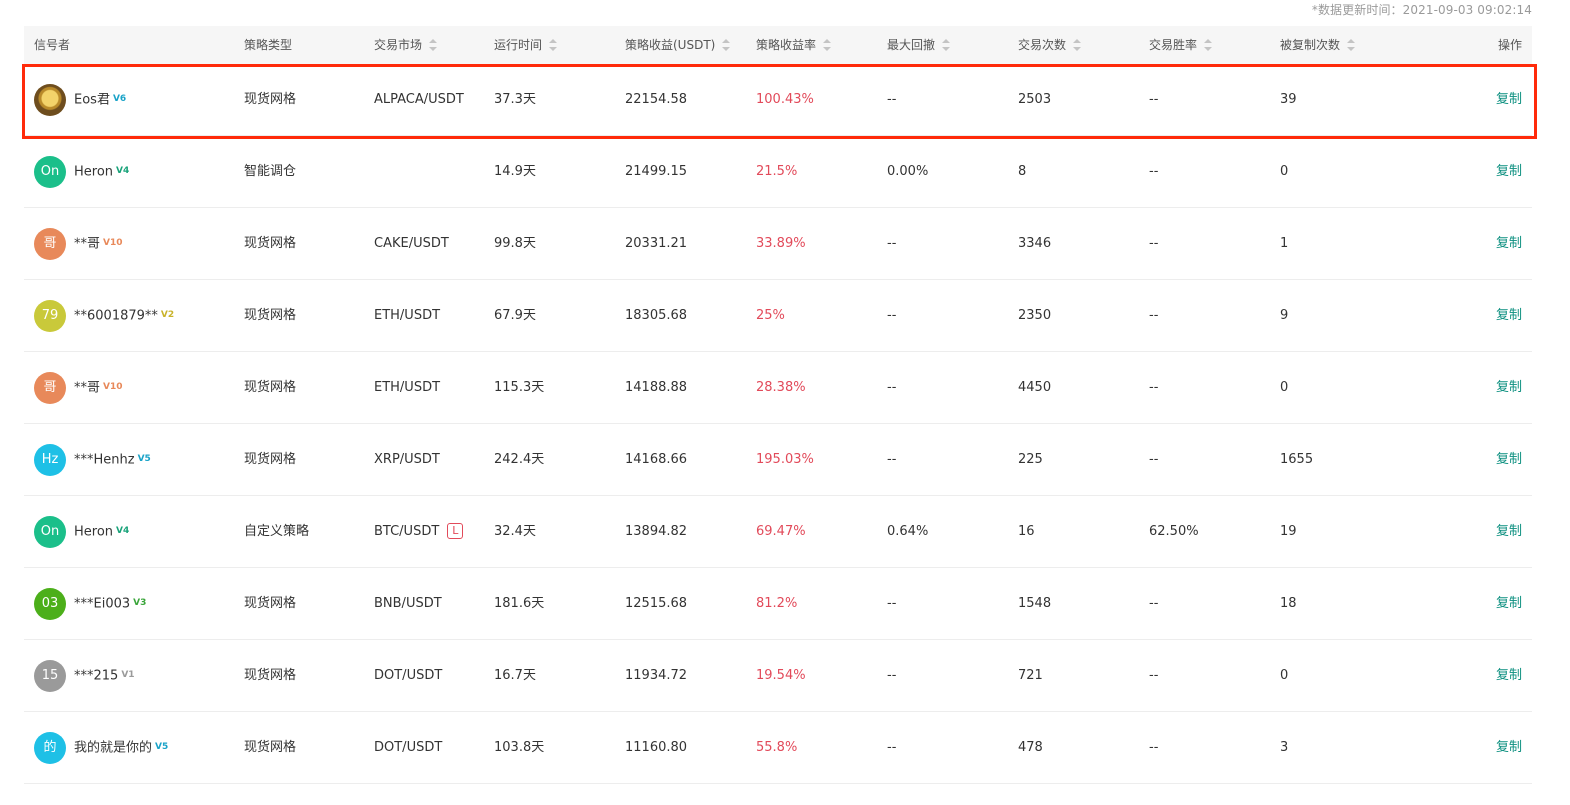  I want to click on return-rate: 28.38%, so click(781, 387).